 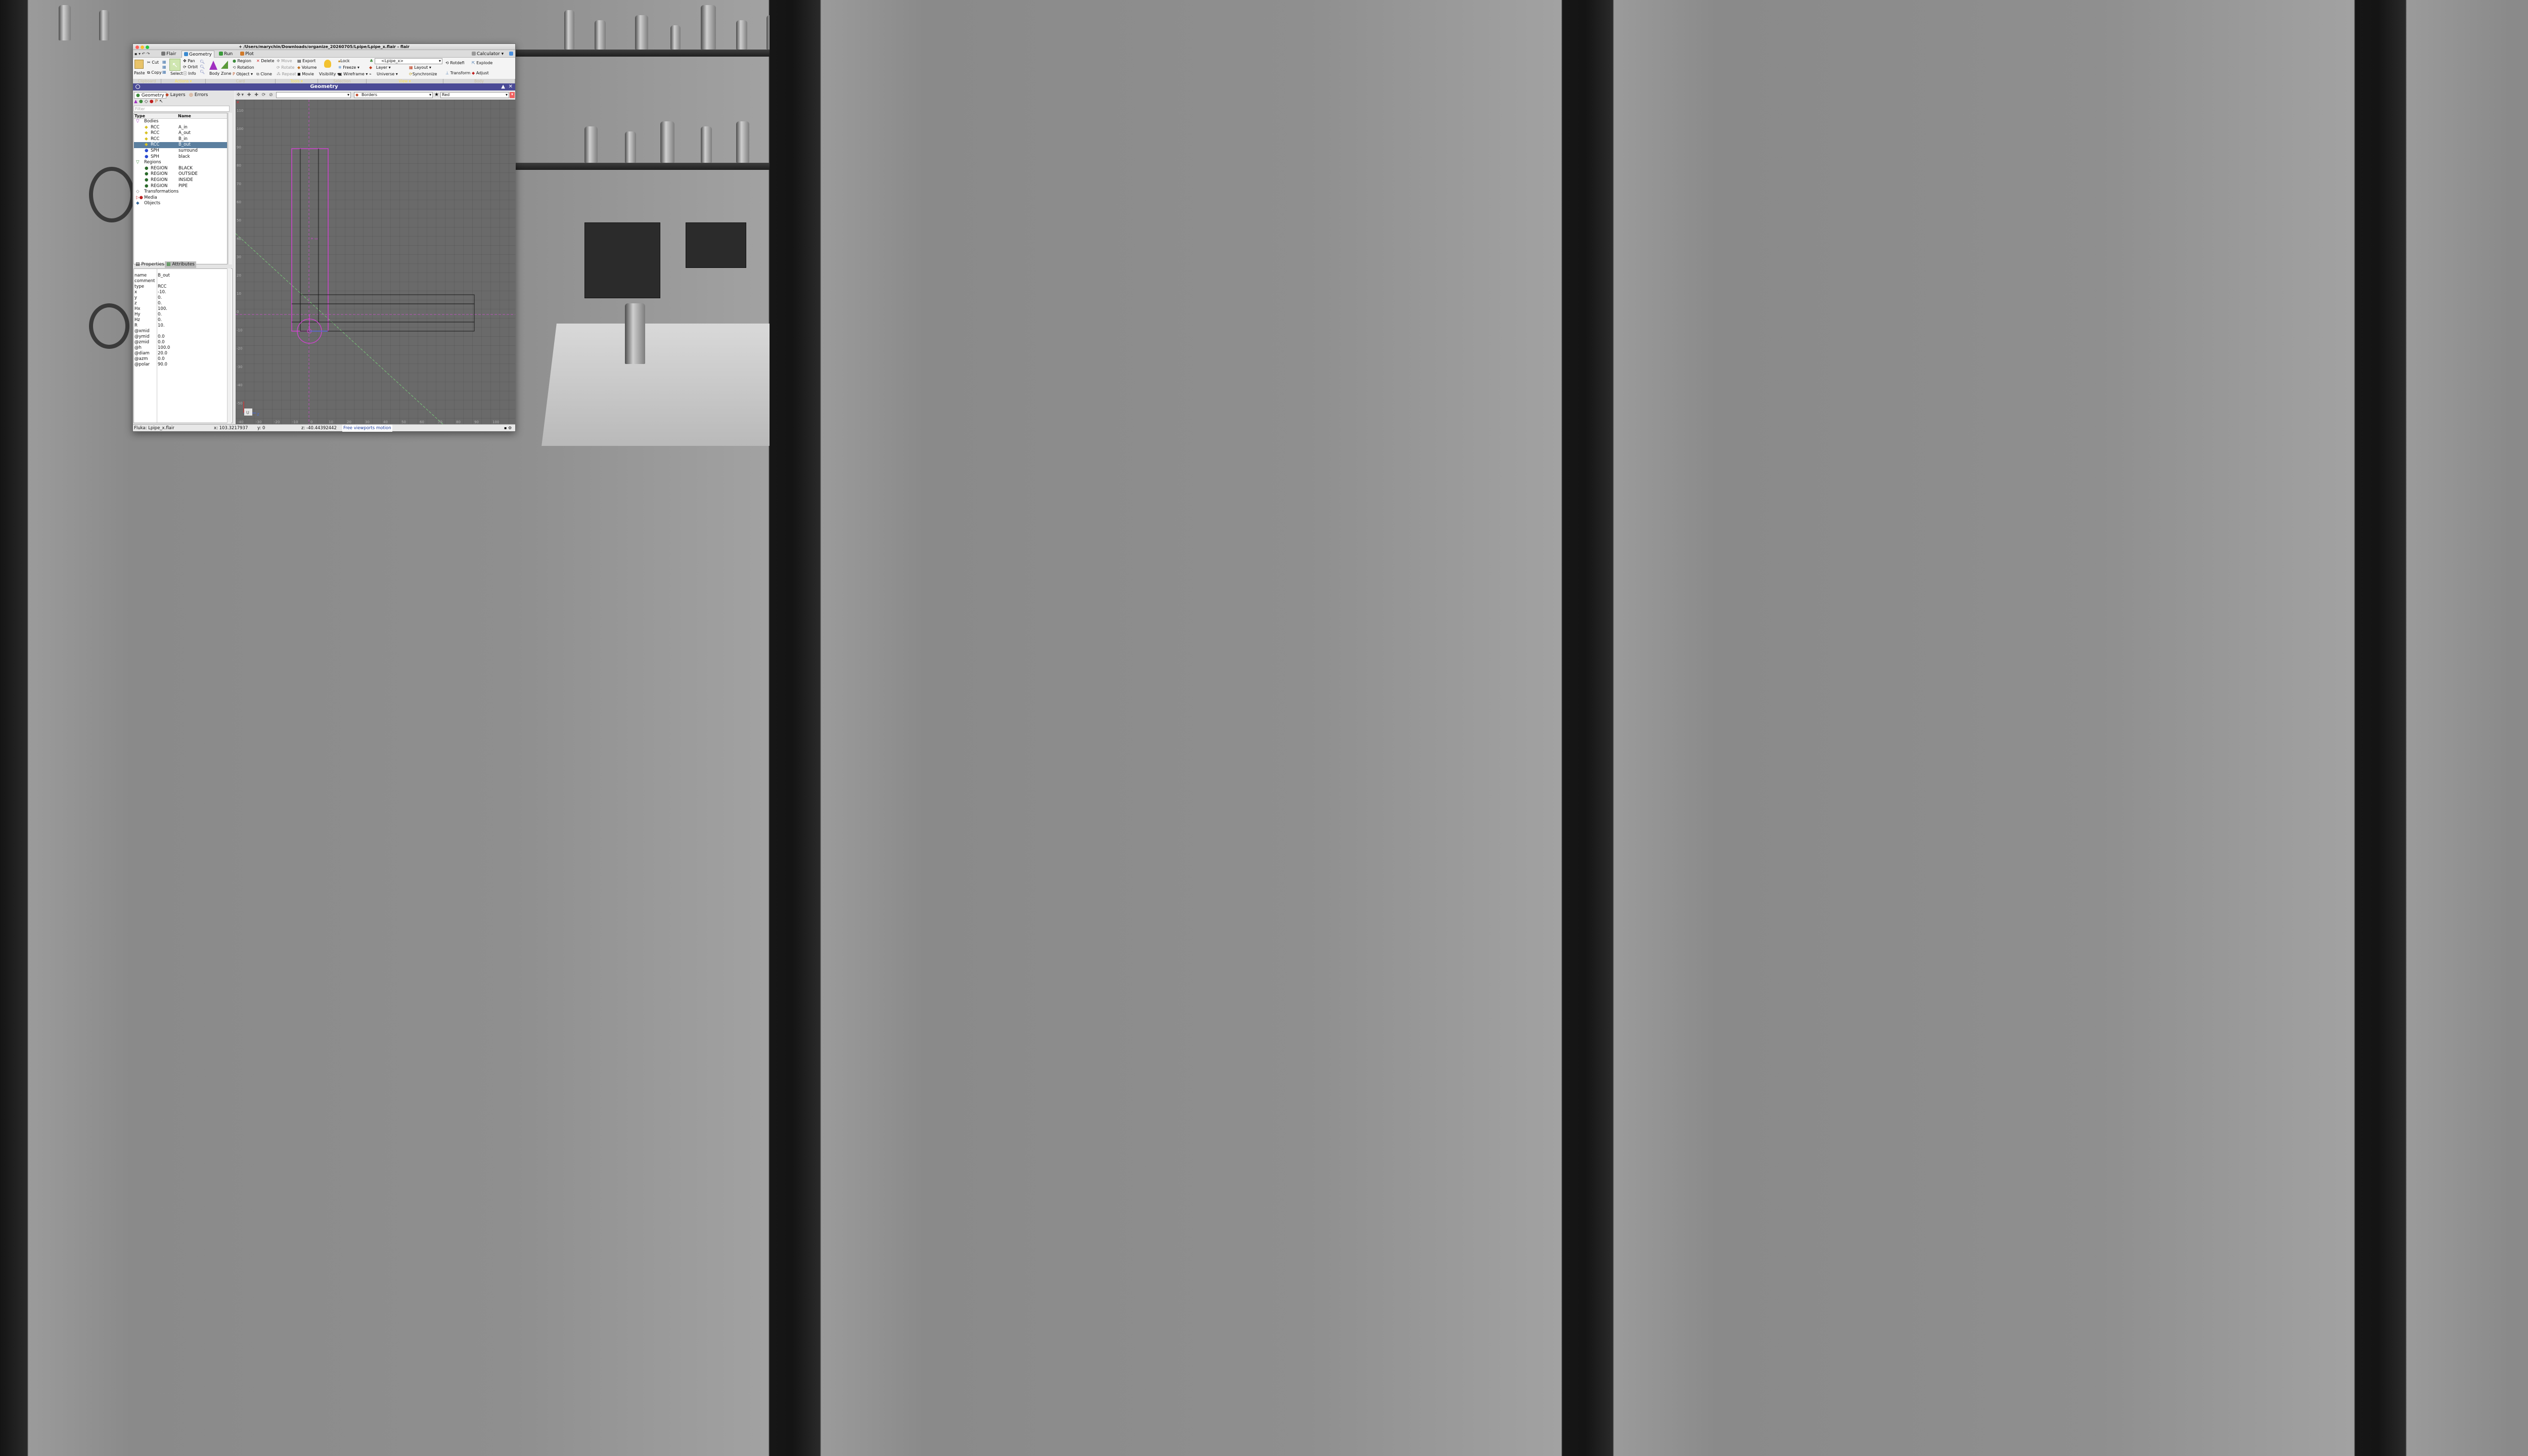 I want to click on movie-button: ◼ Movie, so click(x=306, y=74).